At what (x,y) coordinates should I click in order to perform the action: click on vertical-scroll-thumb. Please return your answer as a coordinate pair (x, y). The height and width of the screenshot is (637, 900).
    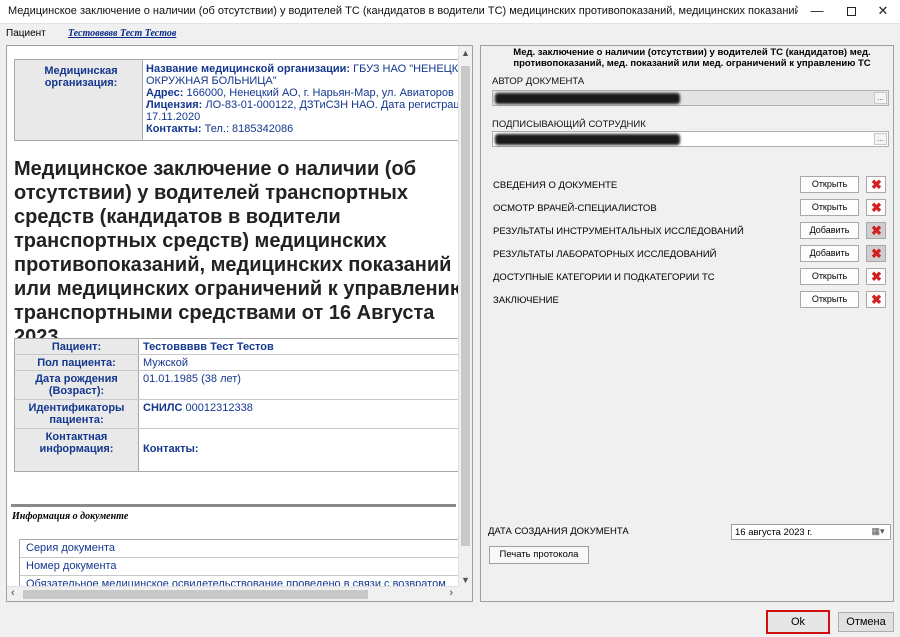
    Looking at the image, I should click on (465, 306).